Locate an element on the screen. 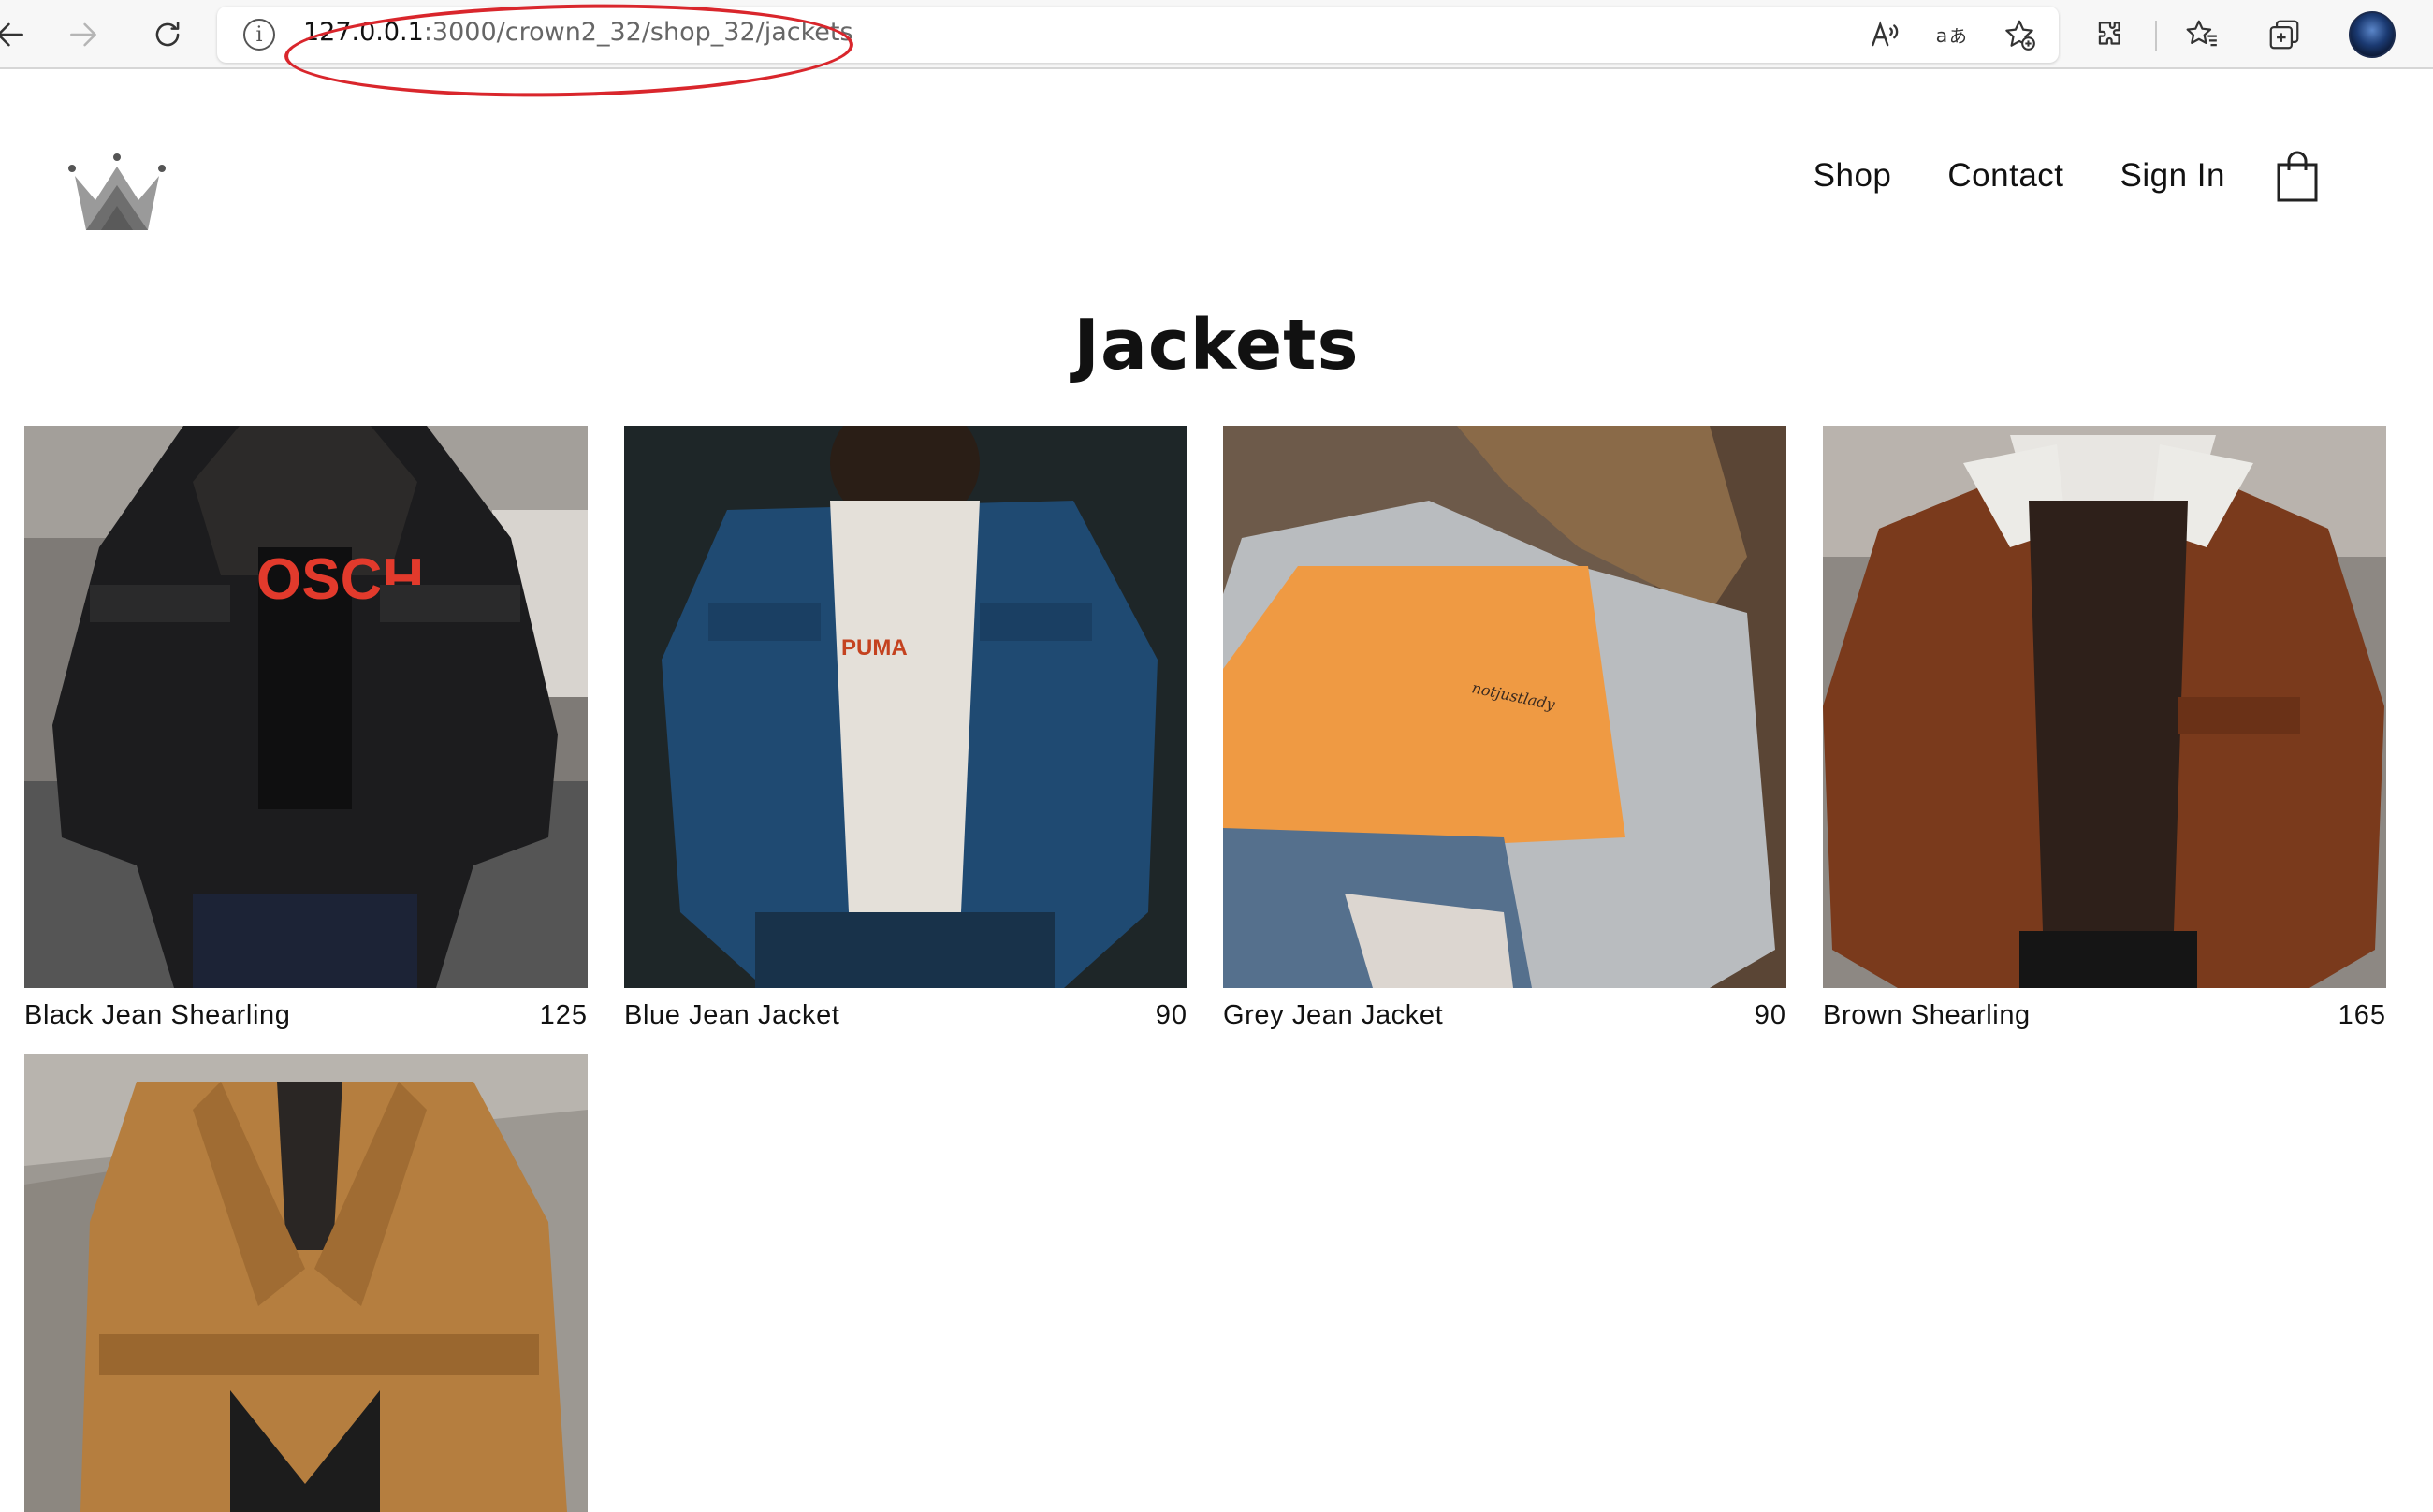  product-footer: Grey Jean Jacket 90 is located at coordinates (1504, 1019).